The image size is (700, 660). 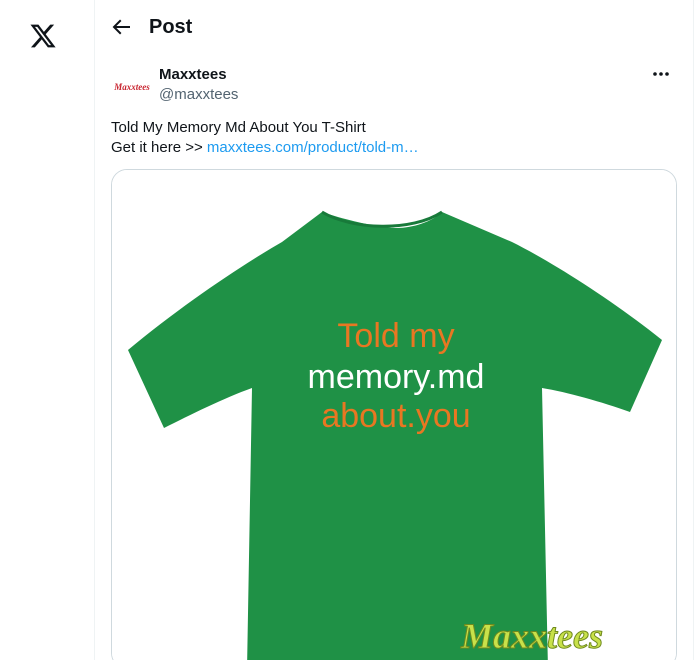 What do you see at coordinates (171, 27) in the screenshot?
I see `page-title: Post` at bounding box center [171, 27].